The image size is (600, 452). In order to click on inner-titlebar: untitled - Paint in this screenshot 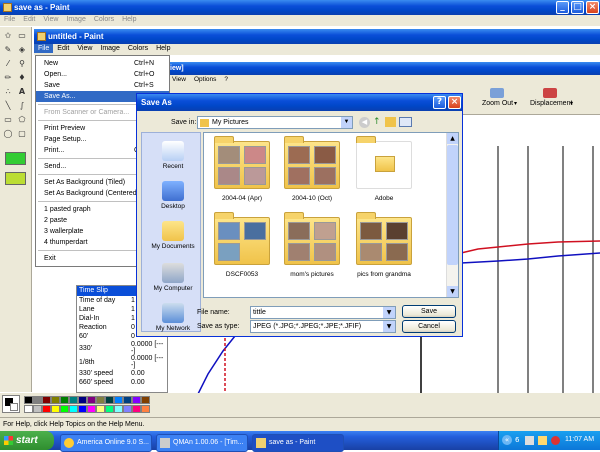, I will do `click(317, 36)`.